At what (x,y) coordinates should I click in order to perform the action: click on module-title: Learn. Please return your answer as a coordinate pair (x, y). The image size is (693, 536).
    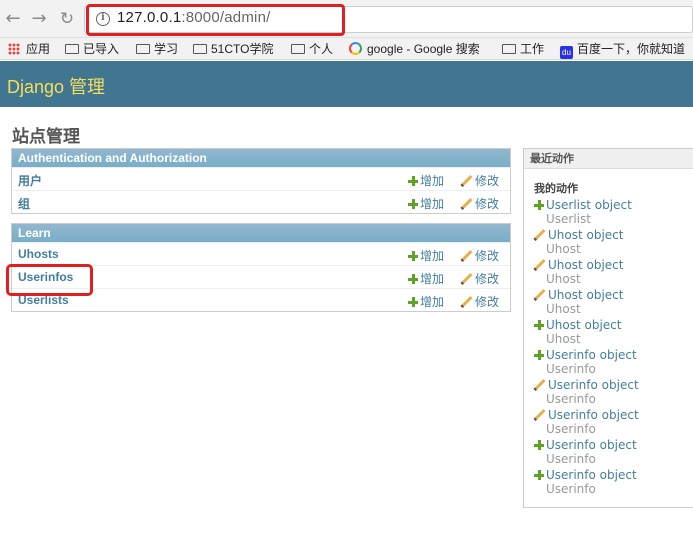
    Looking at the image, I should click on (261, 233).